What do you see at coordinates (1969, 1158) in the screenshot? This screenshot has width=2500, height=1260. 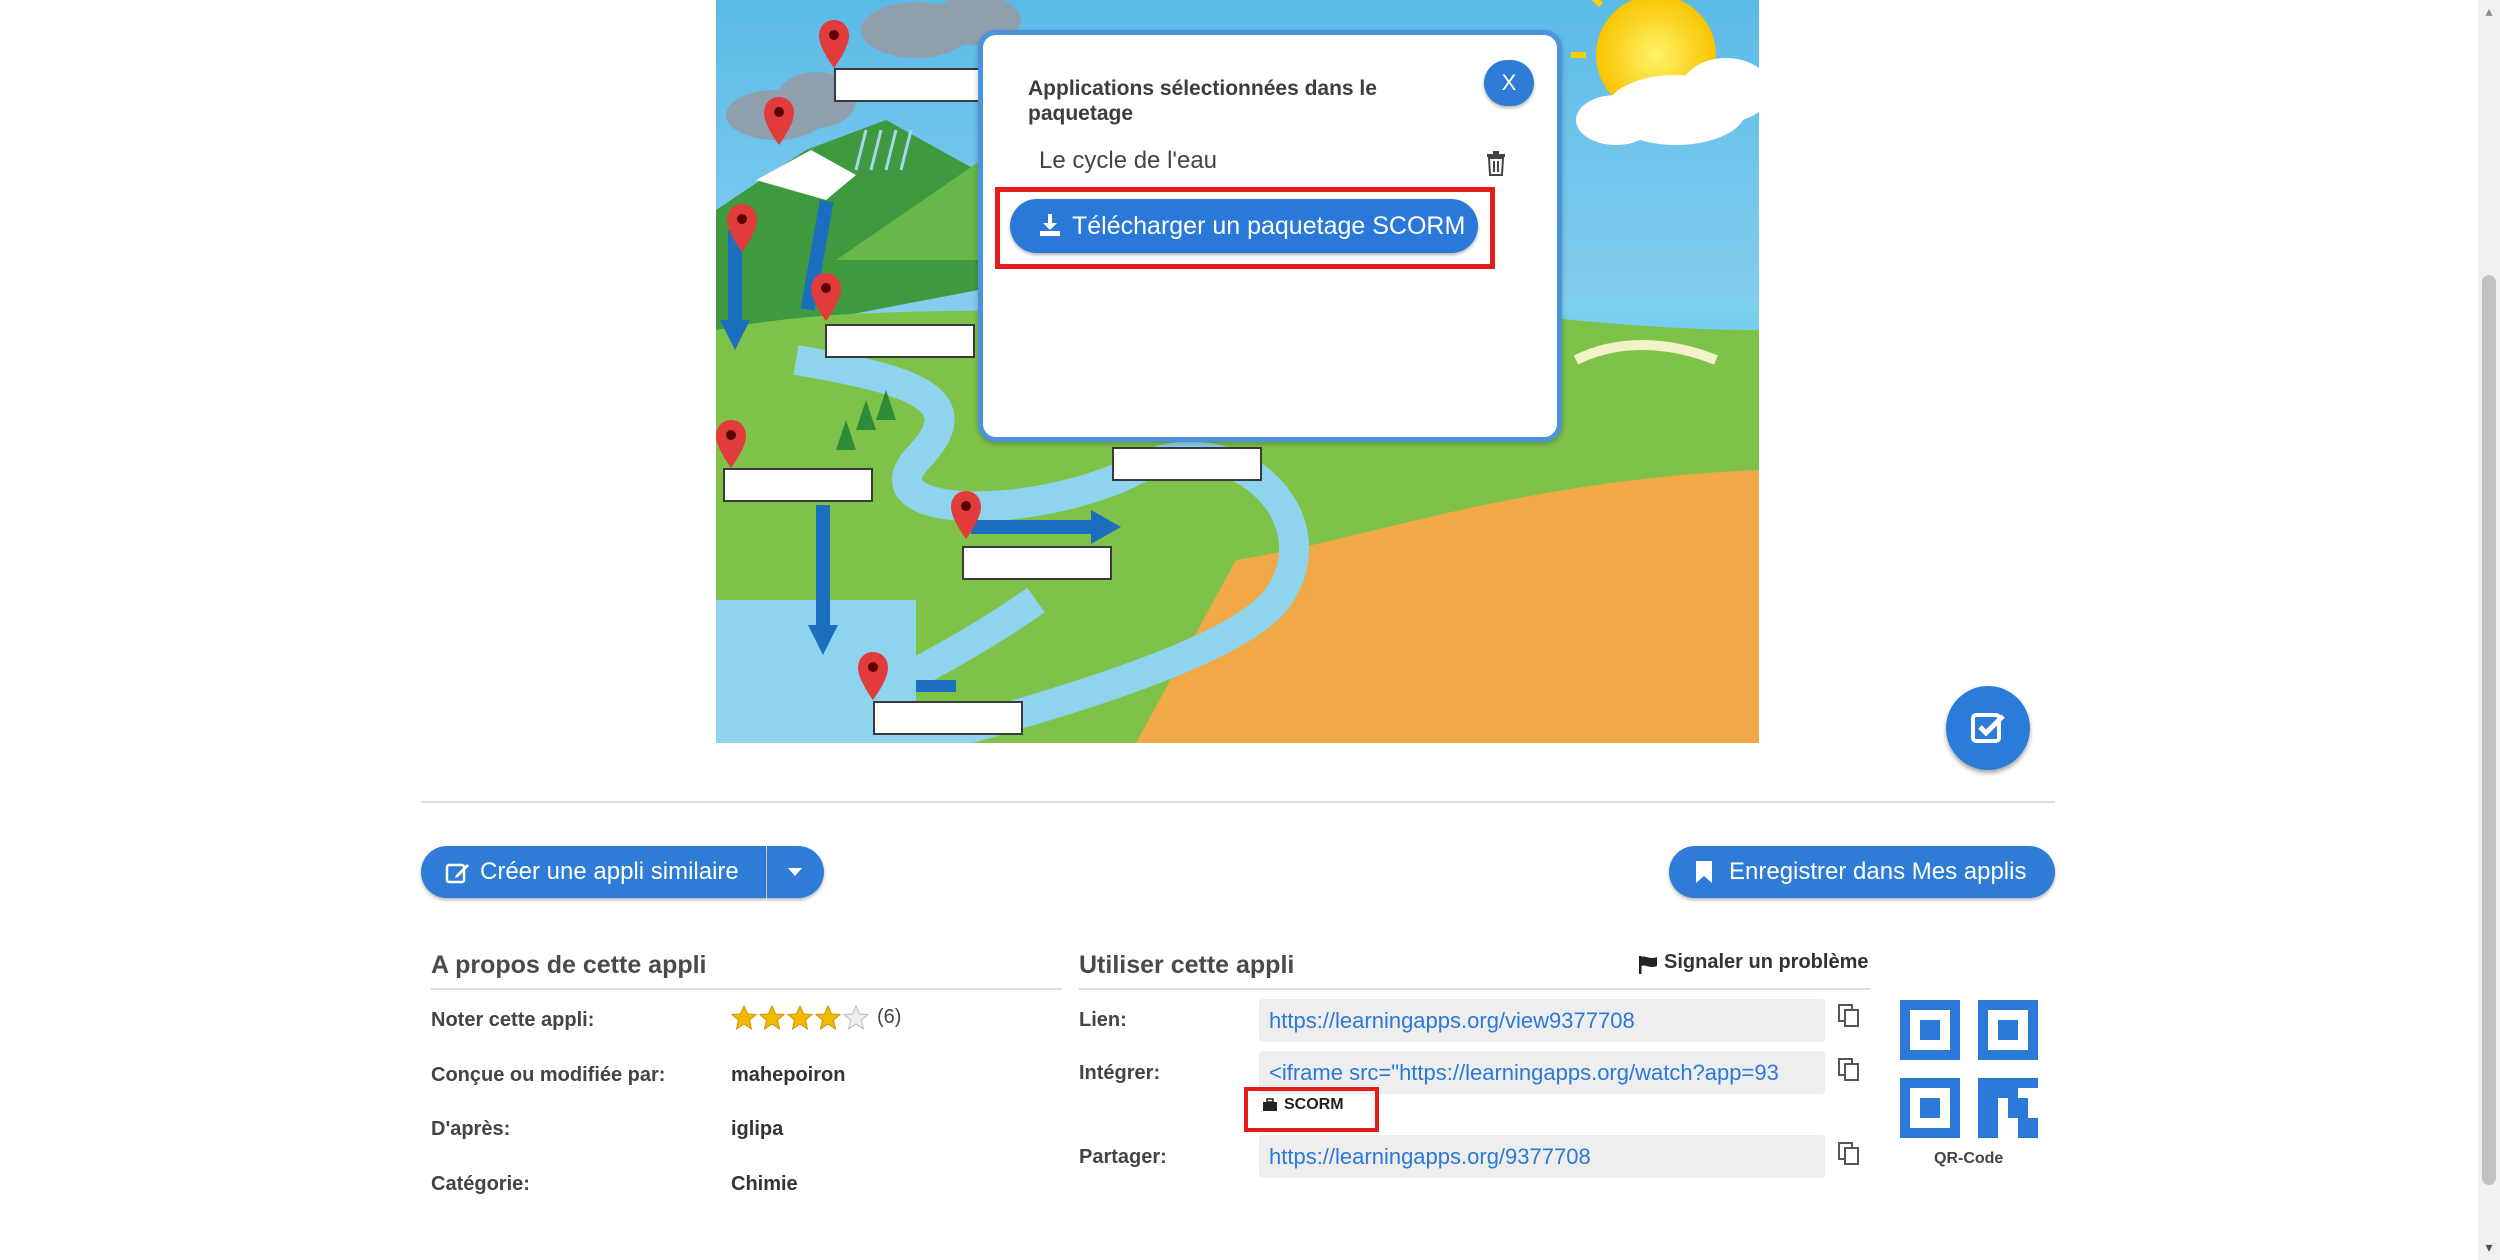 I see `qr-code-label: QR-Code` at bounding box center [1969, 1158].